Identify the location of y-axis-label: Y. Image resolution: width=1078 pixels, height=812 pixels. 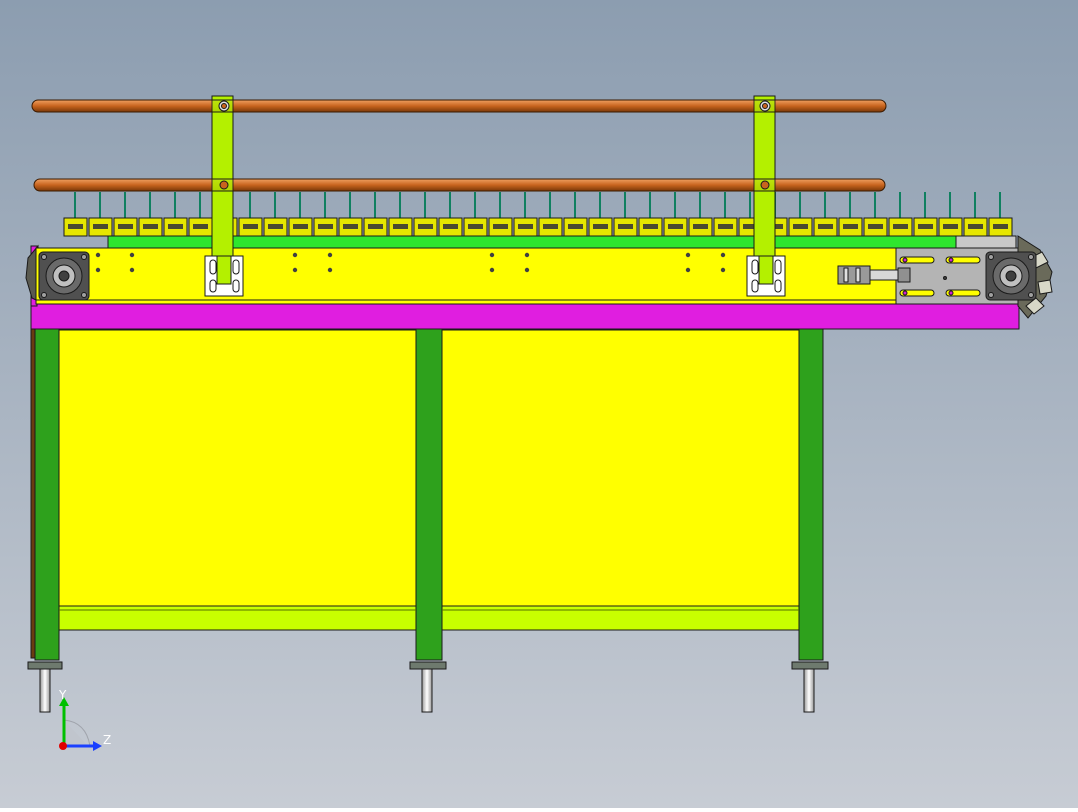
(62, 695).